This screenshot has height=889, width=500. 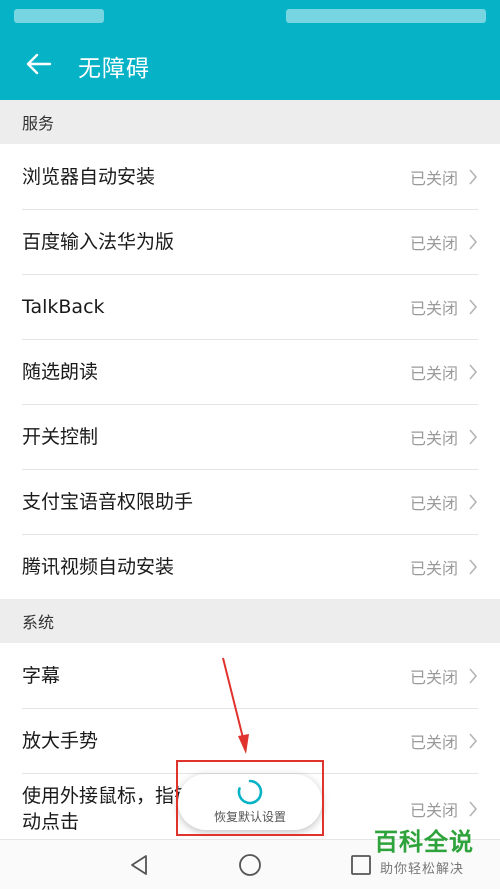 I want to click on row-label: 放大手势, so click(x=60, y=740).